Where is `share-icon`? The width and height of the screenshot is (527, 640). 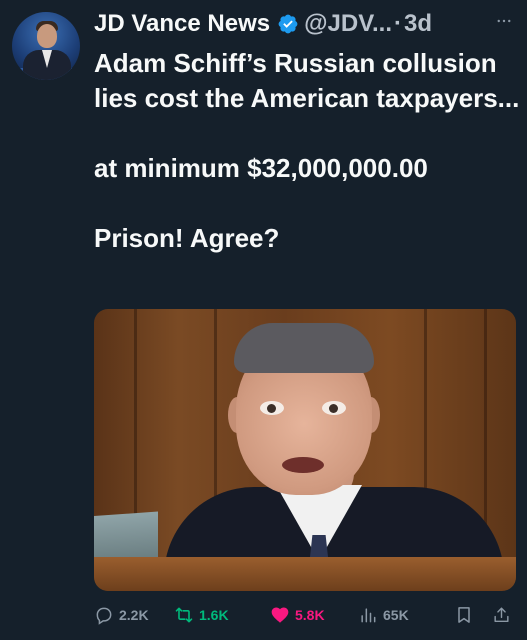
share-icon is located at coordinates (501, 615).